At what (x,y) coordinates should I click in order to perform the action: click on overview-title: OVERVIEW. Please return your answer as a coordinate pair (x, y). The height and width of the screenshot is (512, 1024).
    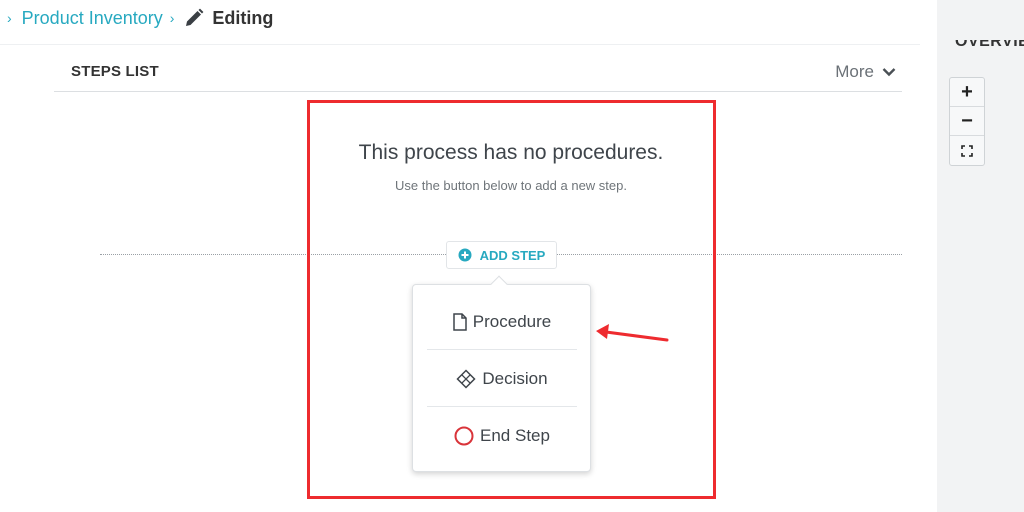
    Looking at the image, I should click on (989, 45).